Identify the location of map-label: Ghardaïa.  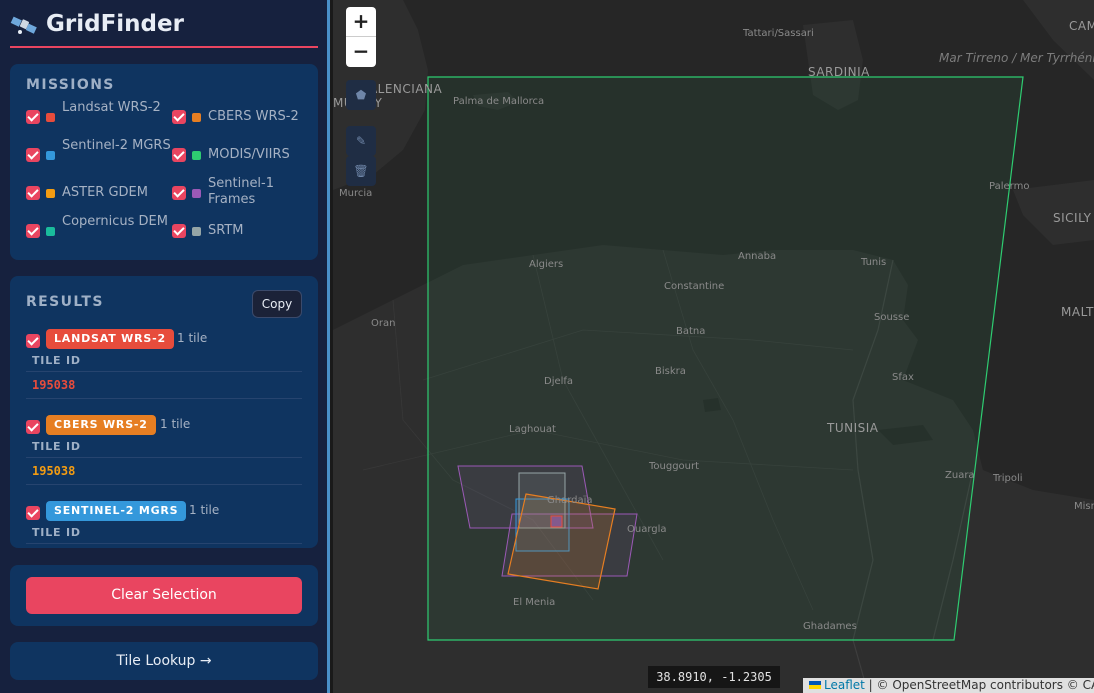
(570, 500).